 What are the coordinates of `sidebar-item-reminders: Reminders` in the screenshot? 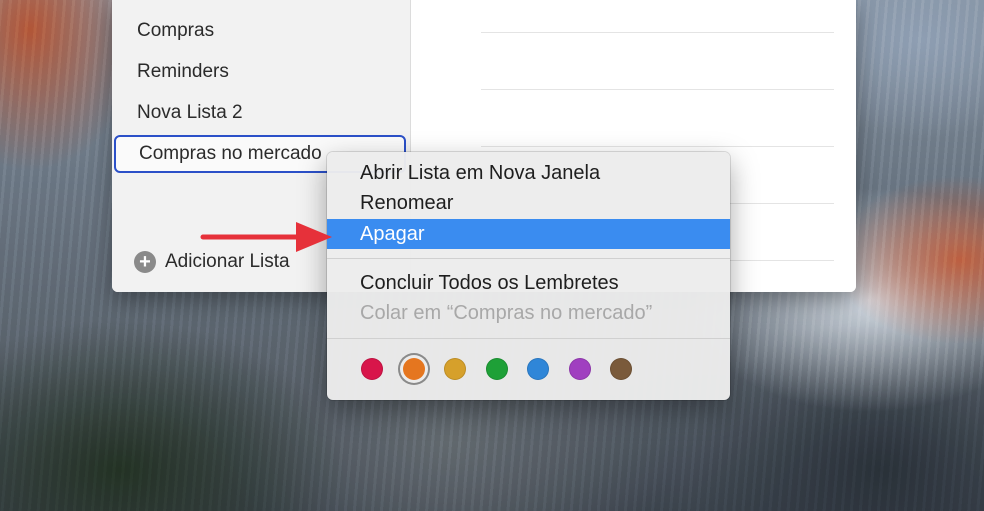 It's located at (183, 72).